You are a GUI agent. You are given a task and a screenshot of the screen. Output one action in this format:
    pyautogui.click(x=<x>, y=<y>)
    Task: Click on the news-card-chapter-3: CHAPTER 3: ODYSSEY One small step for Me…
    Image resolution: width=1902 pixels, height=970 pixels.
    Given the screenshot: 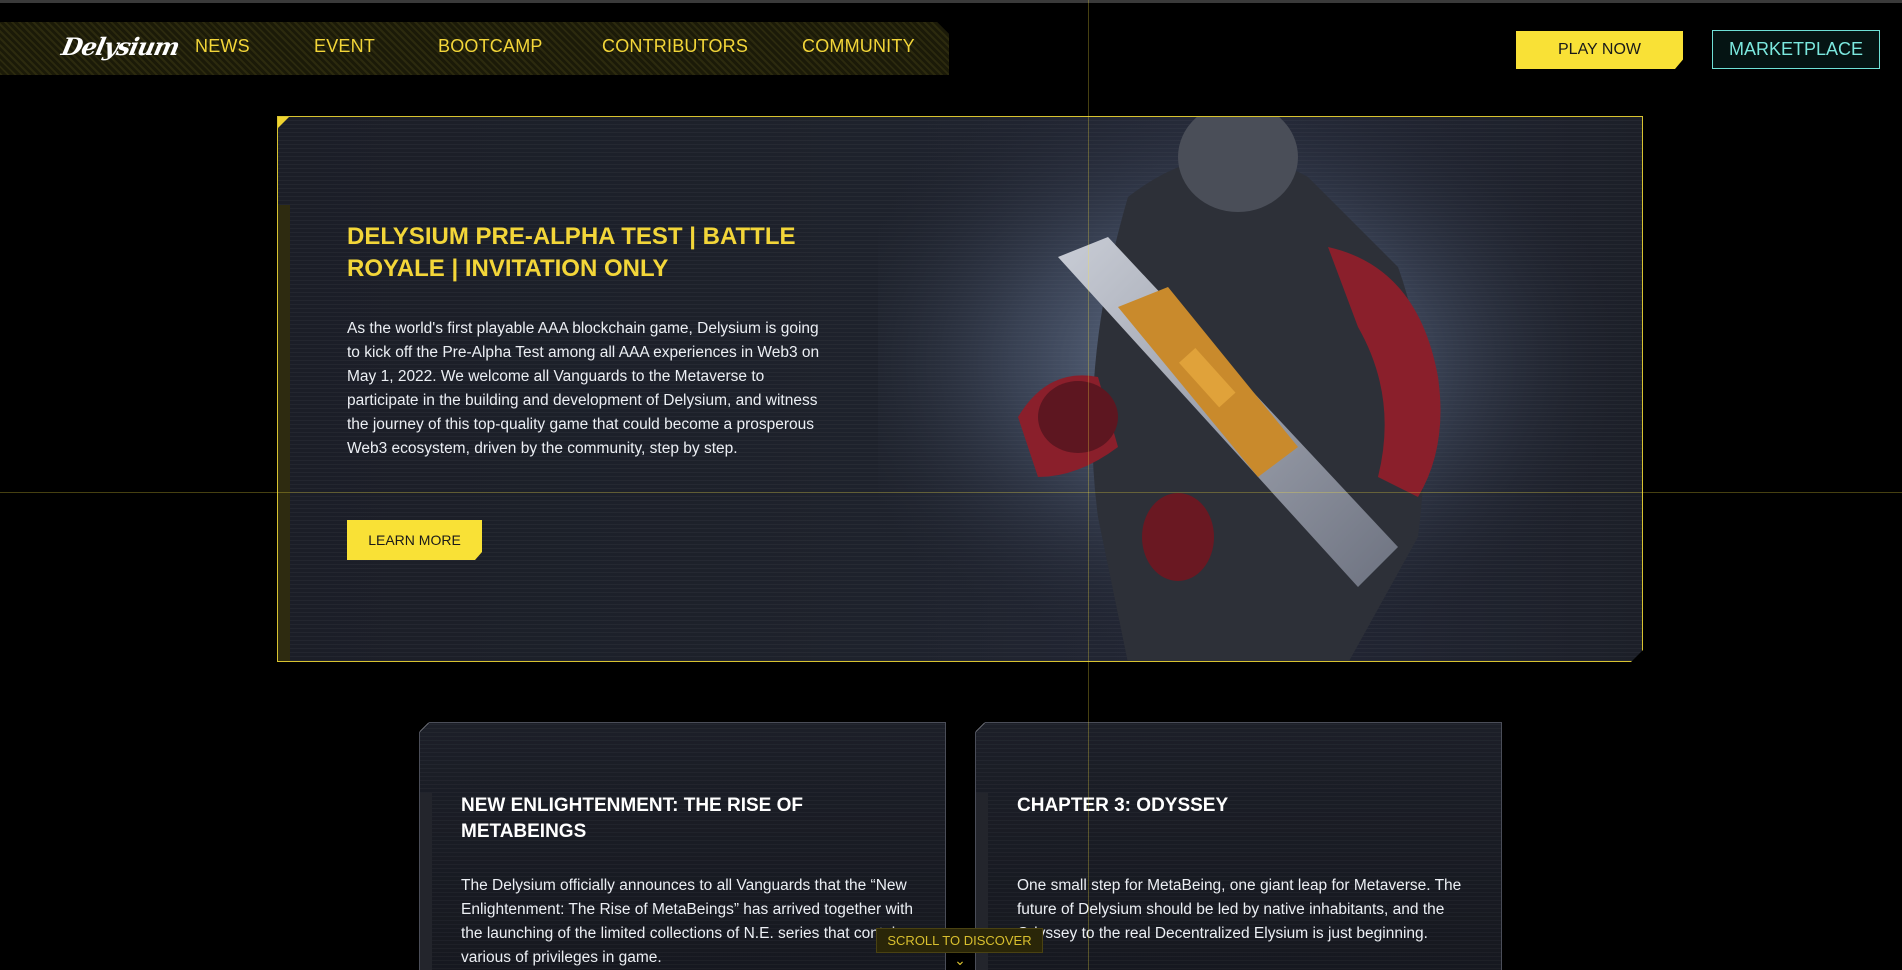 What is the action you would take?
    pyautogui.click(x=1238, y=846)
    